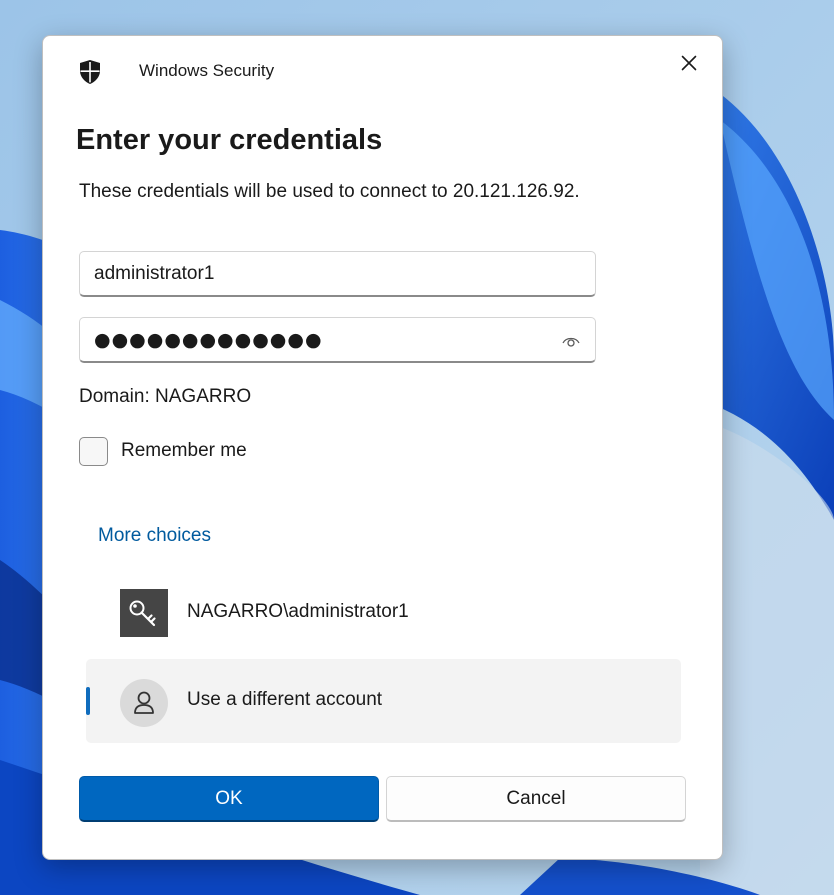 The image size is (834, 895). I want to click on password-value: ●●●●●●●●●●●●●, so click(208, 340).